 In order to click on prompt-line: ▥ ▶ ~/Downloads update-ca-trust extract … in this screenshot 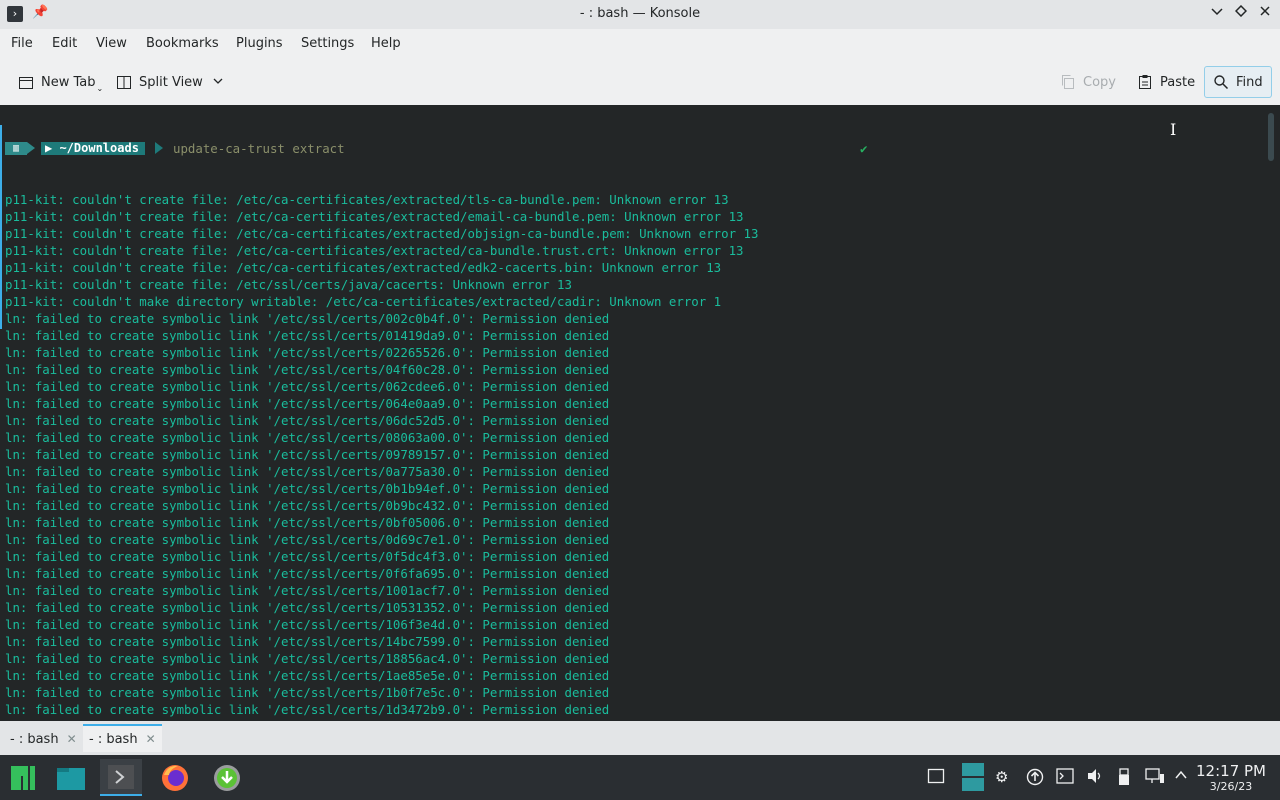, I will do `click(436, 148)`.